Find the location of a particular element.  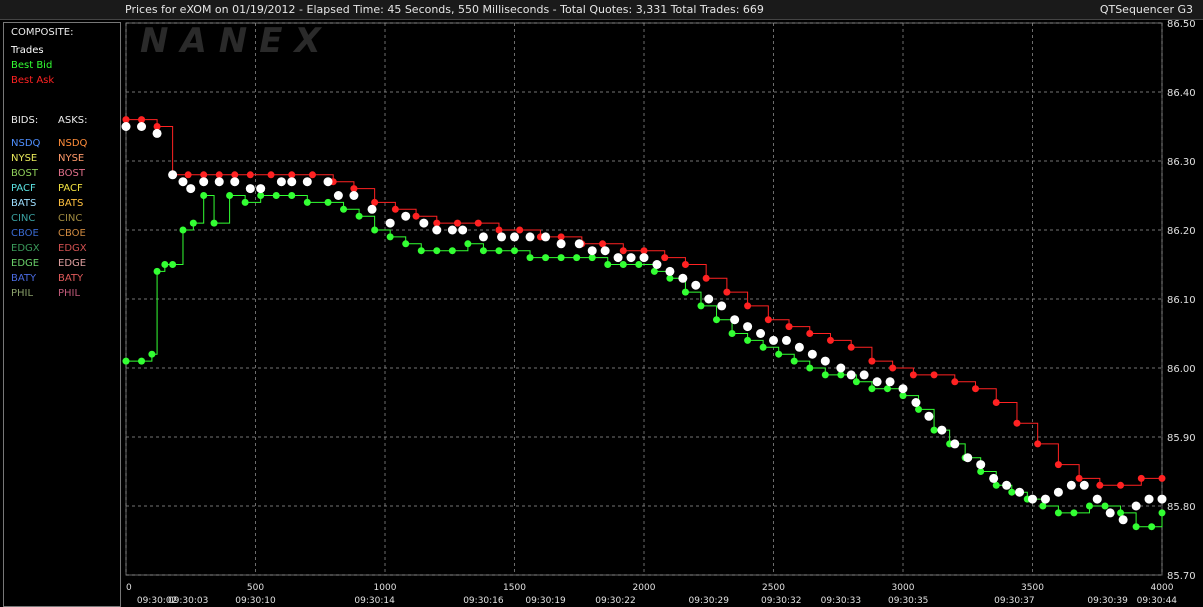

time-label: 09:30:10 is located at coordinates (255, 601).